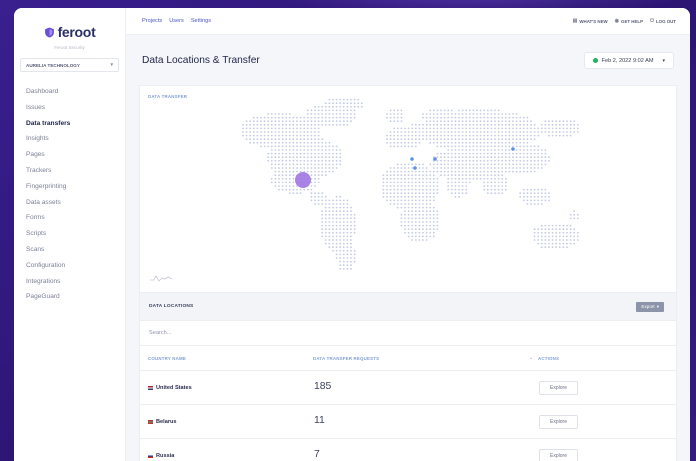  Describe the element at coordinates (75, 108) in the screenshot. I see `sidebar-item-issues: Issues` at that location.